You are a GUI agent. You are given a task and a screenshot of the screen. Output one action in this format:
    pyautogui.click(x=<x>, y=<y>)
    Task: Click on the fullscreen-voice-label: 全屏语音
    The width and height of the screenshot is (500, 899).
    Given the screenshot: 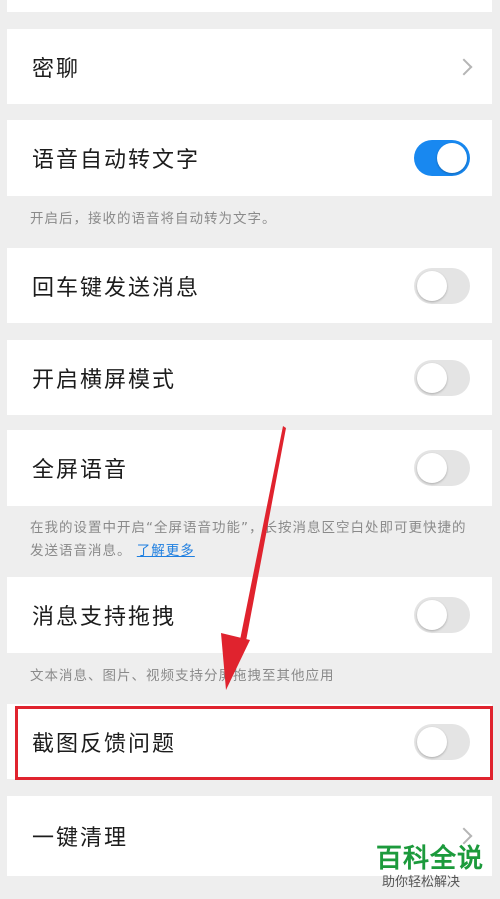 What is the action you would take?
    pyautogui.click(x=80, y=470)
    